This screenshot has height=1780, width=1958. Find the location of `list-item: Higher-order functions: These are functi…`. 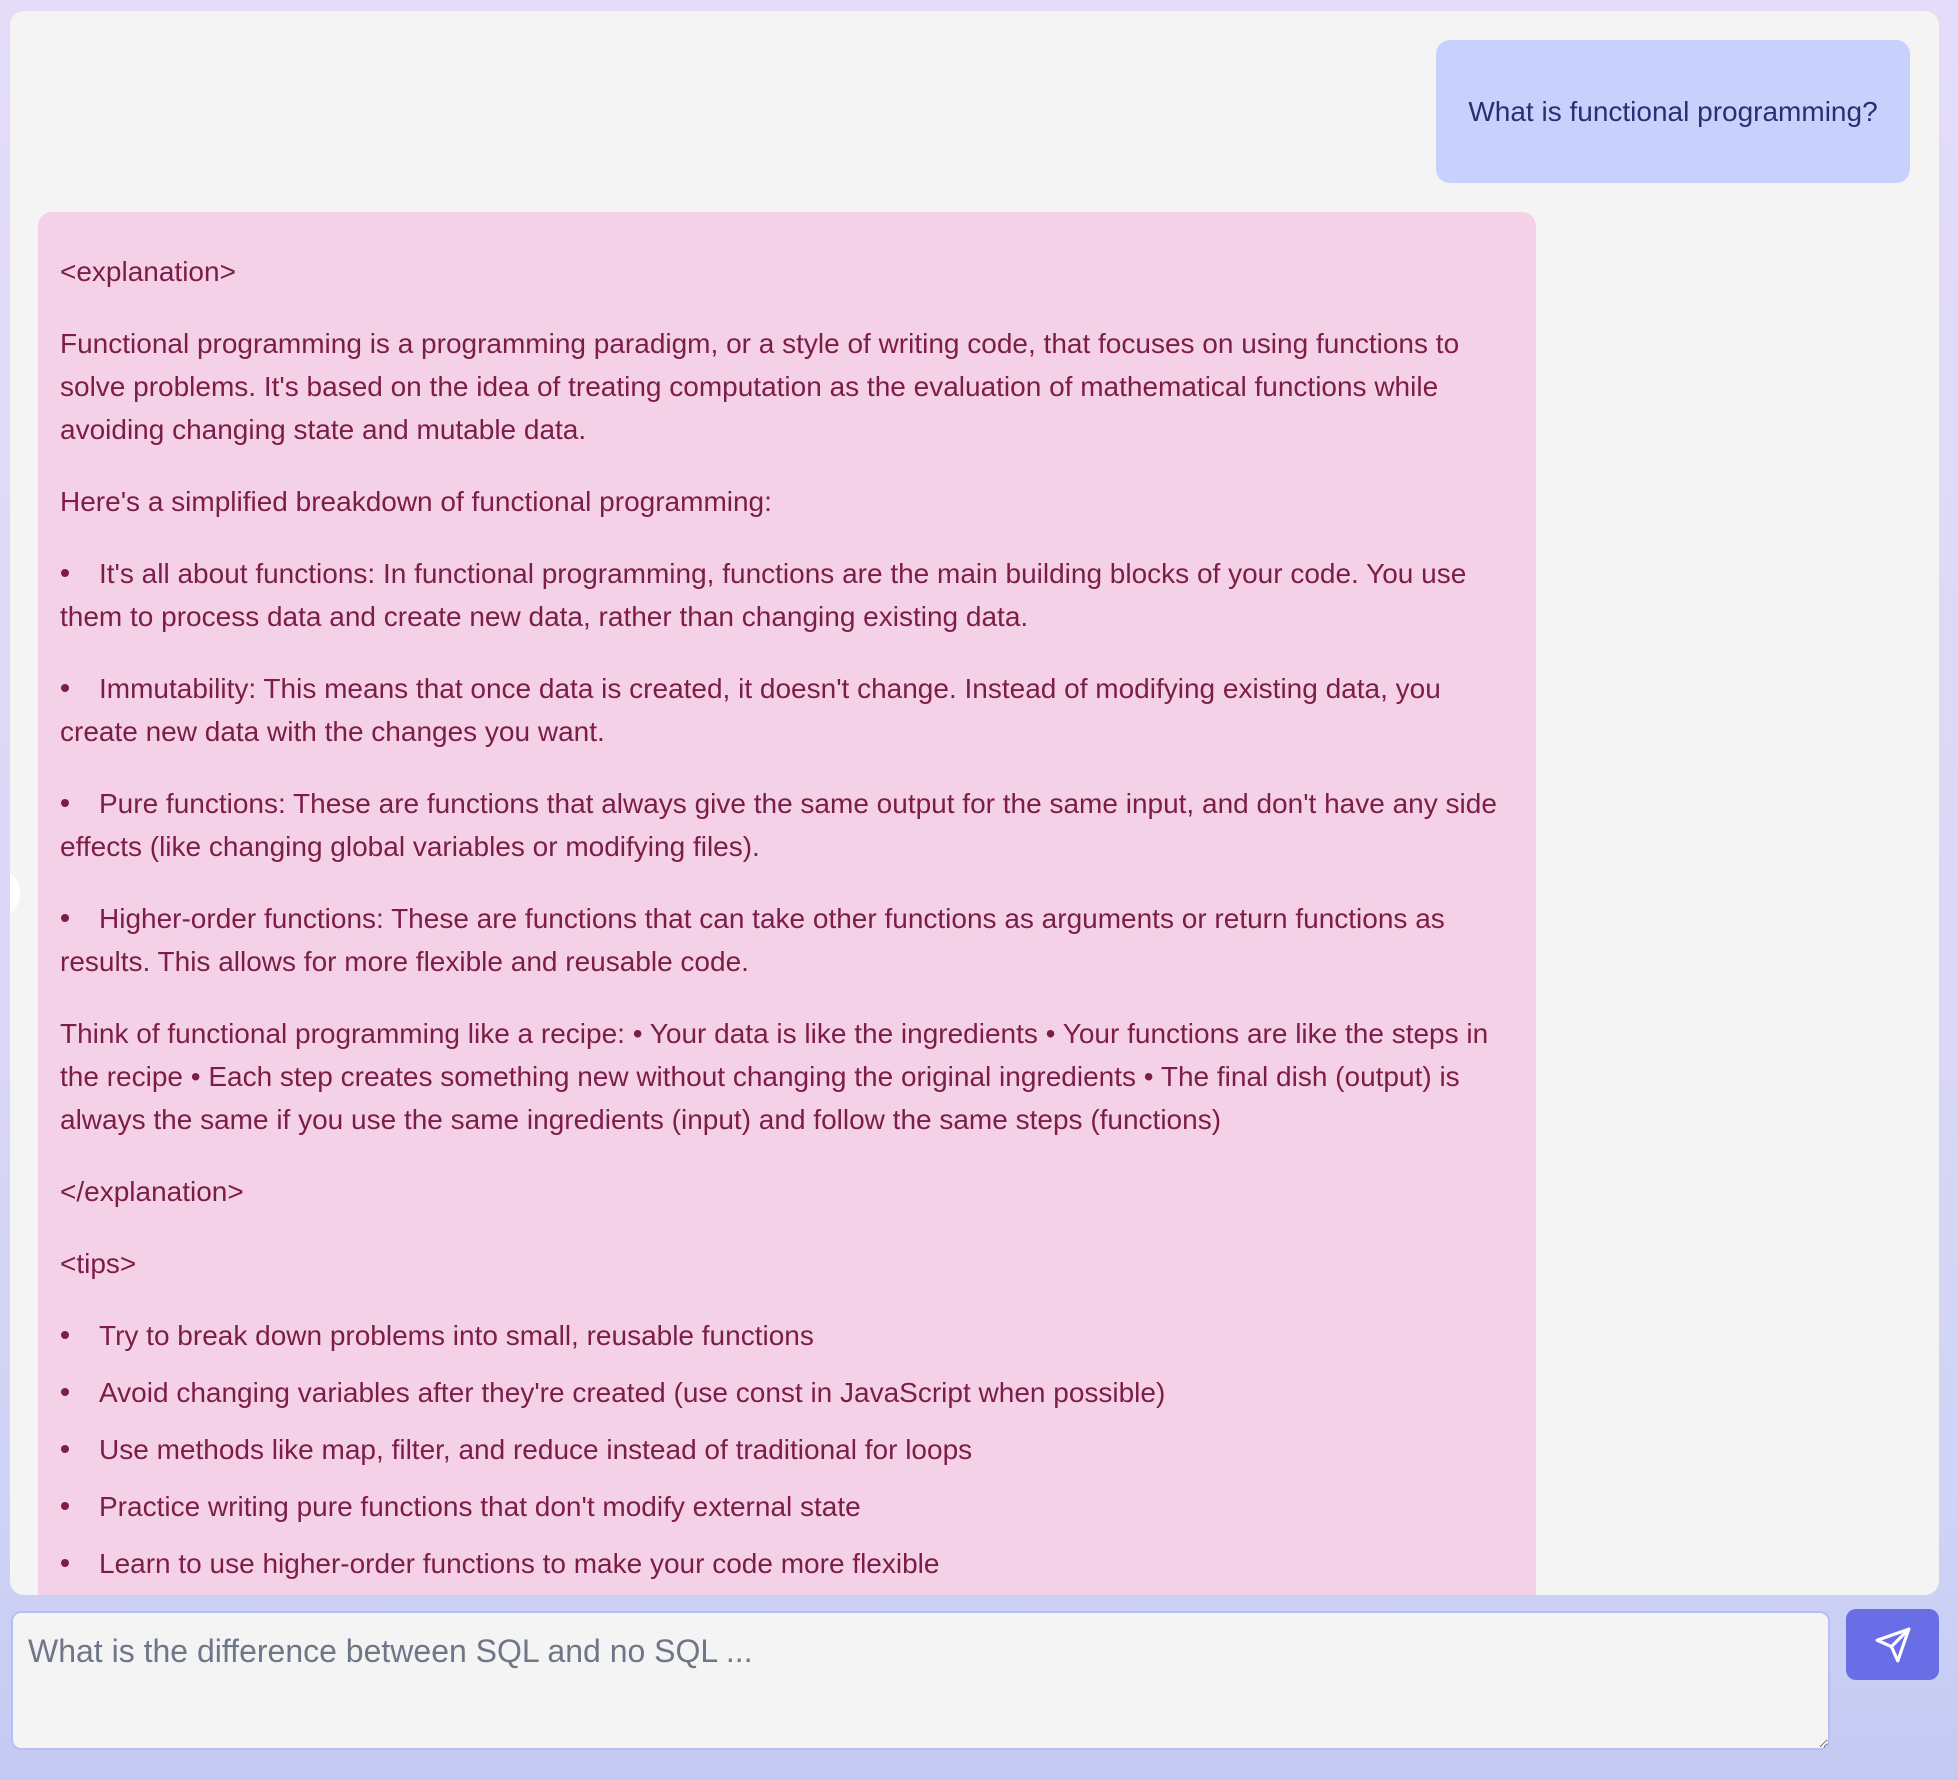

list-item: Higher-order functions: These are functi… is located at coordinates (787, 940).